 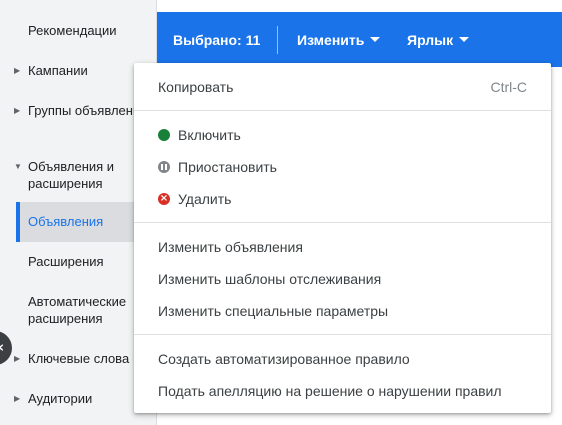 What do you see at coordinates (342, 247) in the screenshot?
I see `menu-item-edit-ads: Изменить объявления` at bounding box center [342, 247].